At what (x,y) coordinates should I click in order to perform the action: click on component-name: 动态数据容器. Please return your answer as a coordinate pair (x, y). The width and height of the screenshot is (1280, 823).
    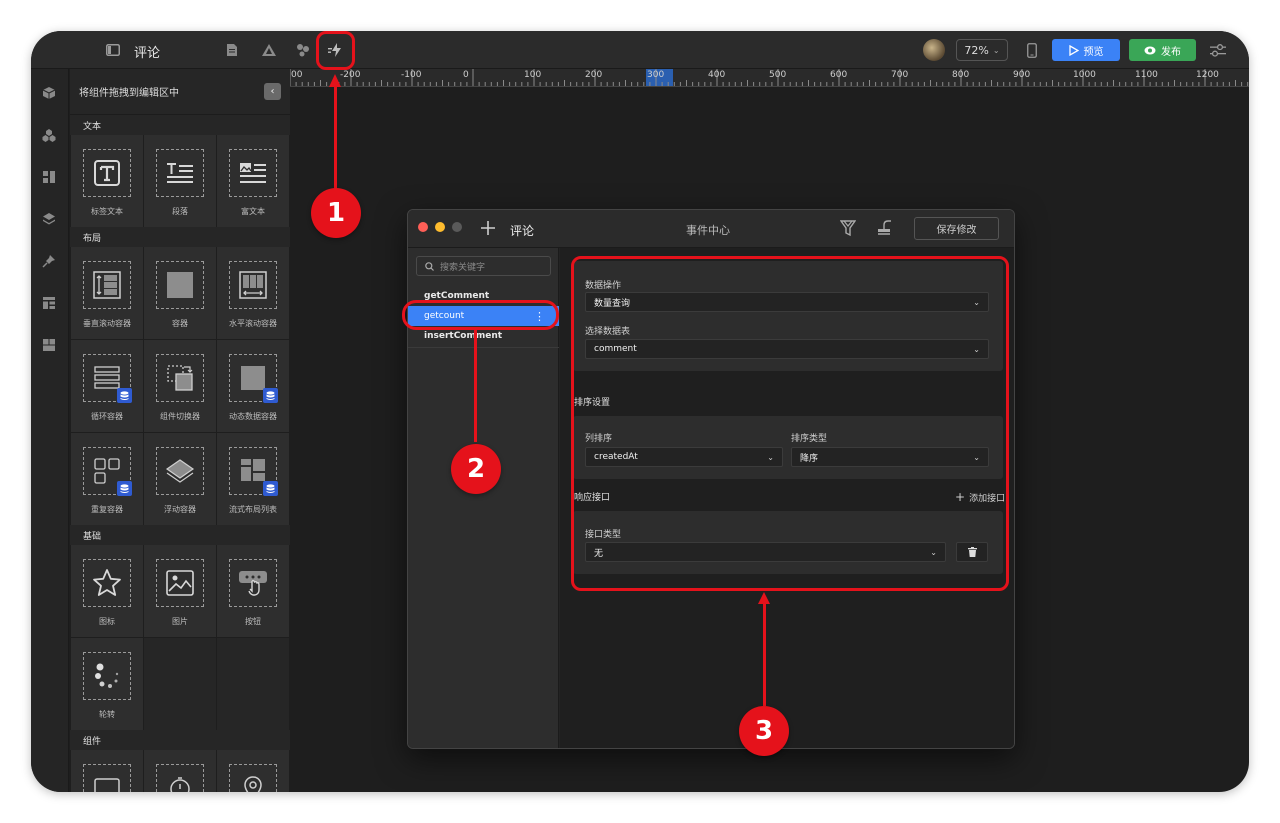
    Looking at the image, I should click on (253, 416).